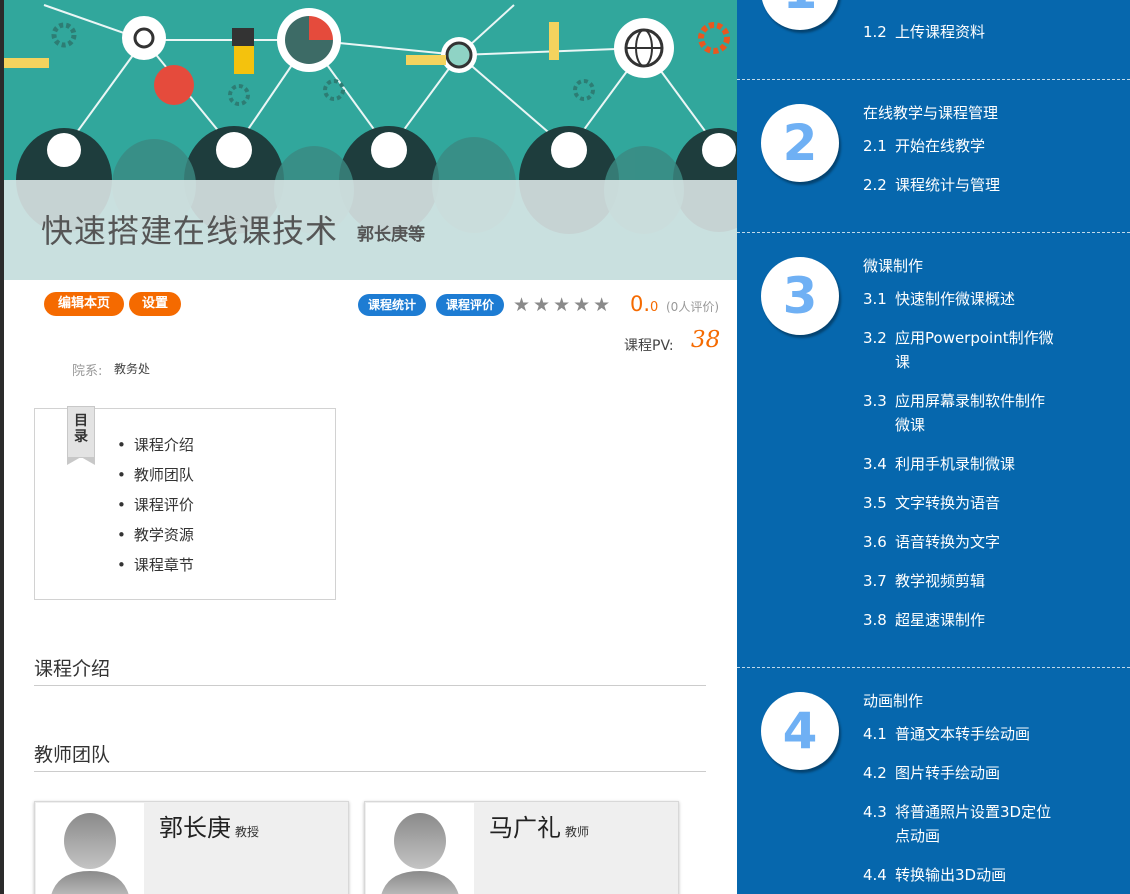  I want to click on outline-item-label: 应用Powerpoint制作微课, so click(974, 350).